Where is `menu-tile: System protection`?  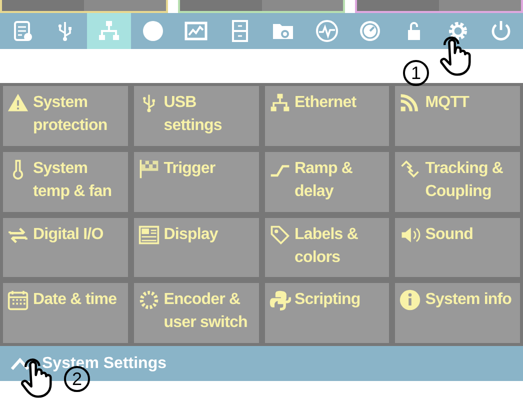 menu-tile: System protection is located at coordinates (65, 116).